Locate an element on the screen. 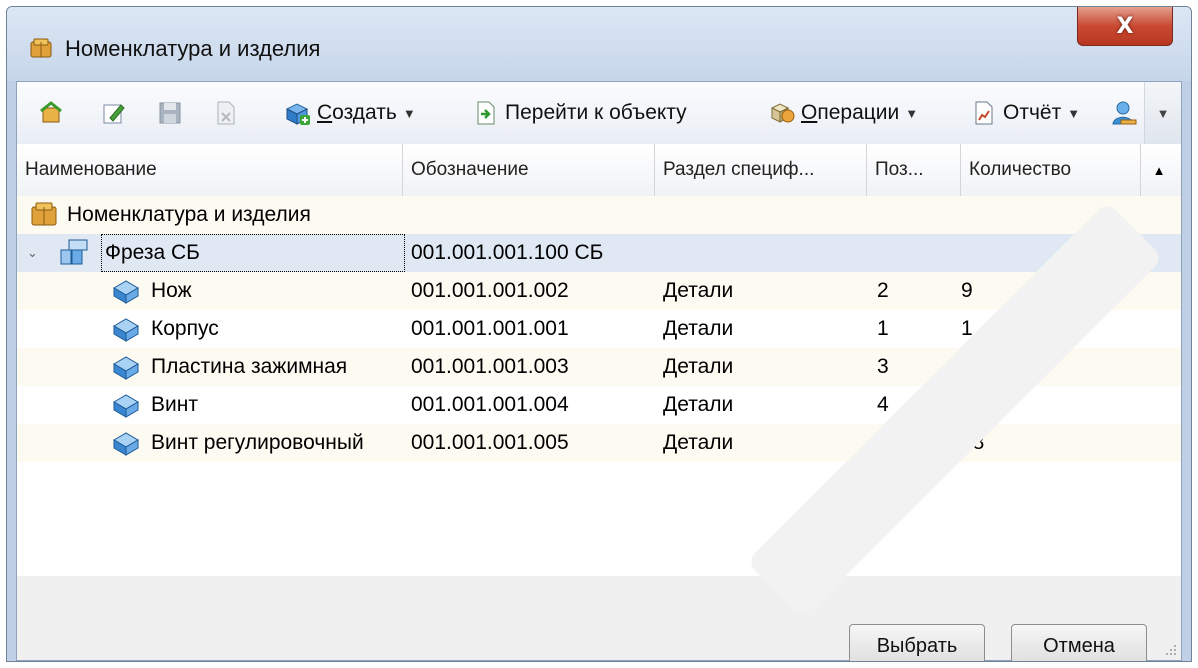  assembly-name: Фреза СБ is located at coordinates (253, 253).